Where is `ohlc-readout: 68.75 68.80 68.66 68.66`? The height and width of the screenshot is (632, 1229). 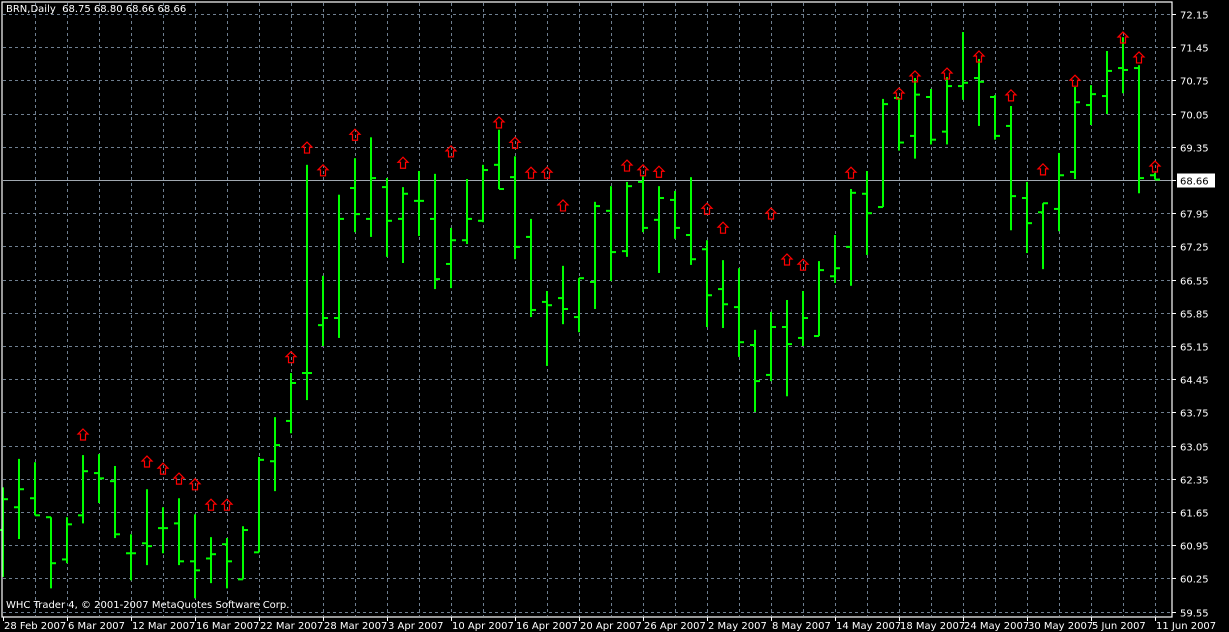
ohlc-readout: 68.75 68.80 68.66 68.66 is located at coordinates (124, 9).